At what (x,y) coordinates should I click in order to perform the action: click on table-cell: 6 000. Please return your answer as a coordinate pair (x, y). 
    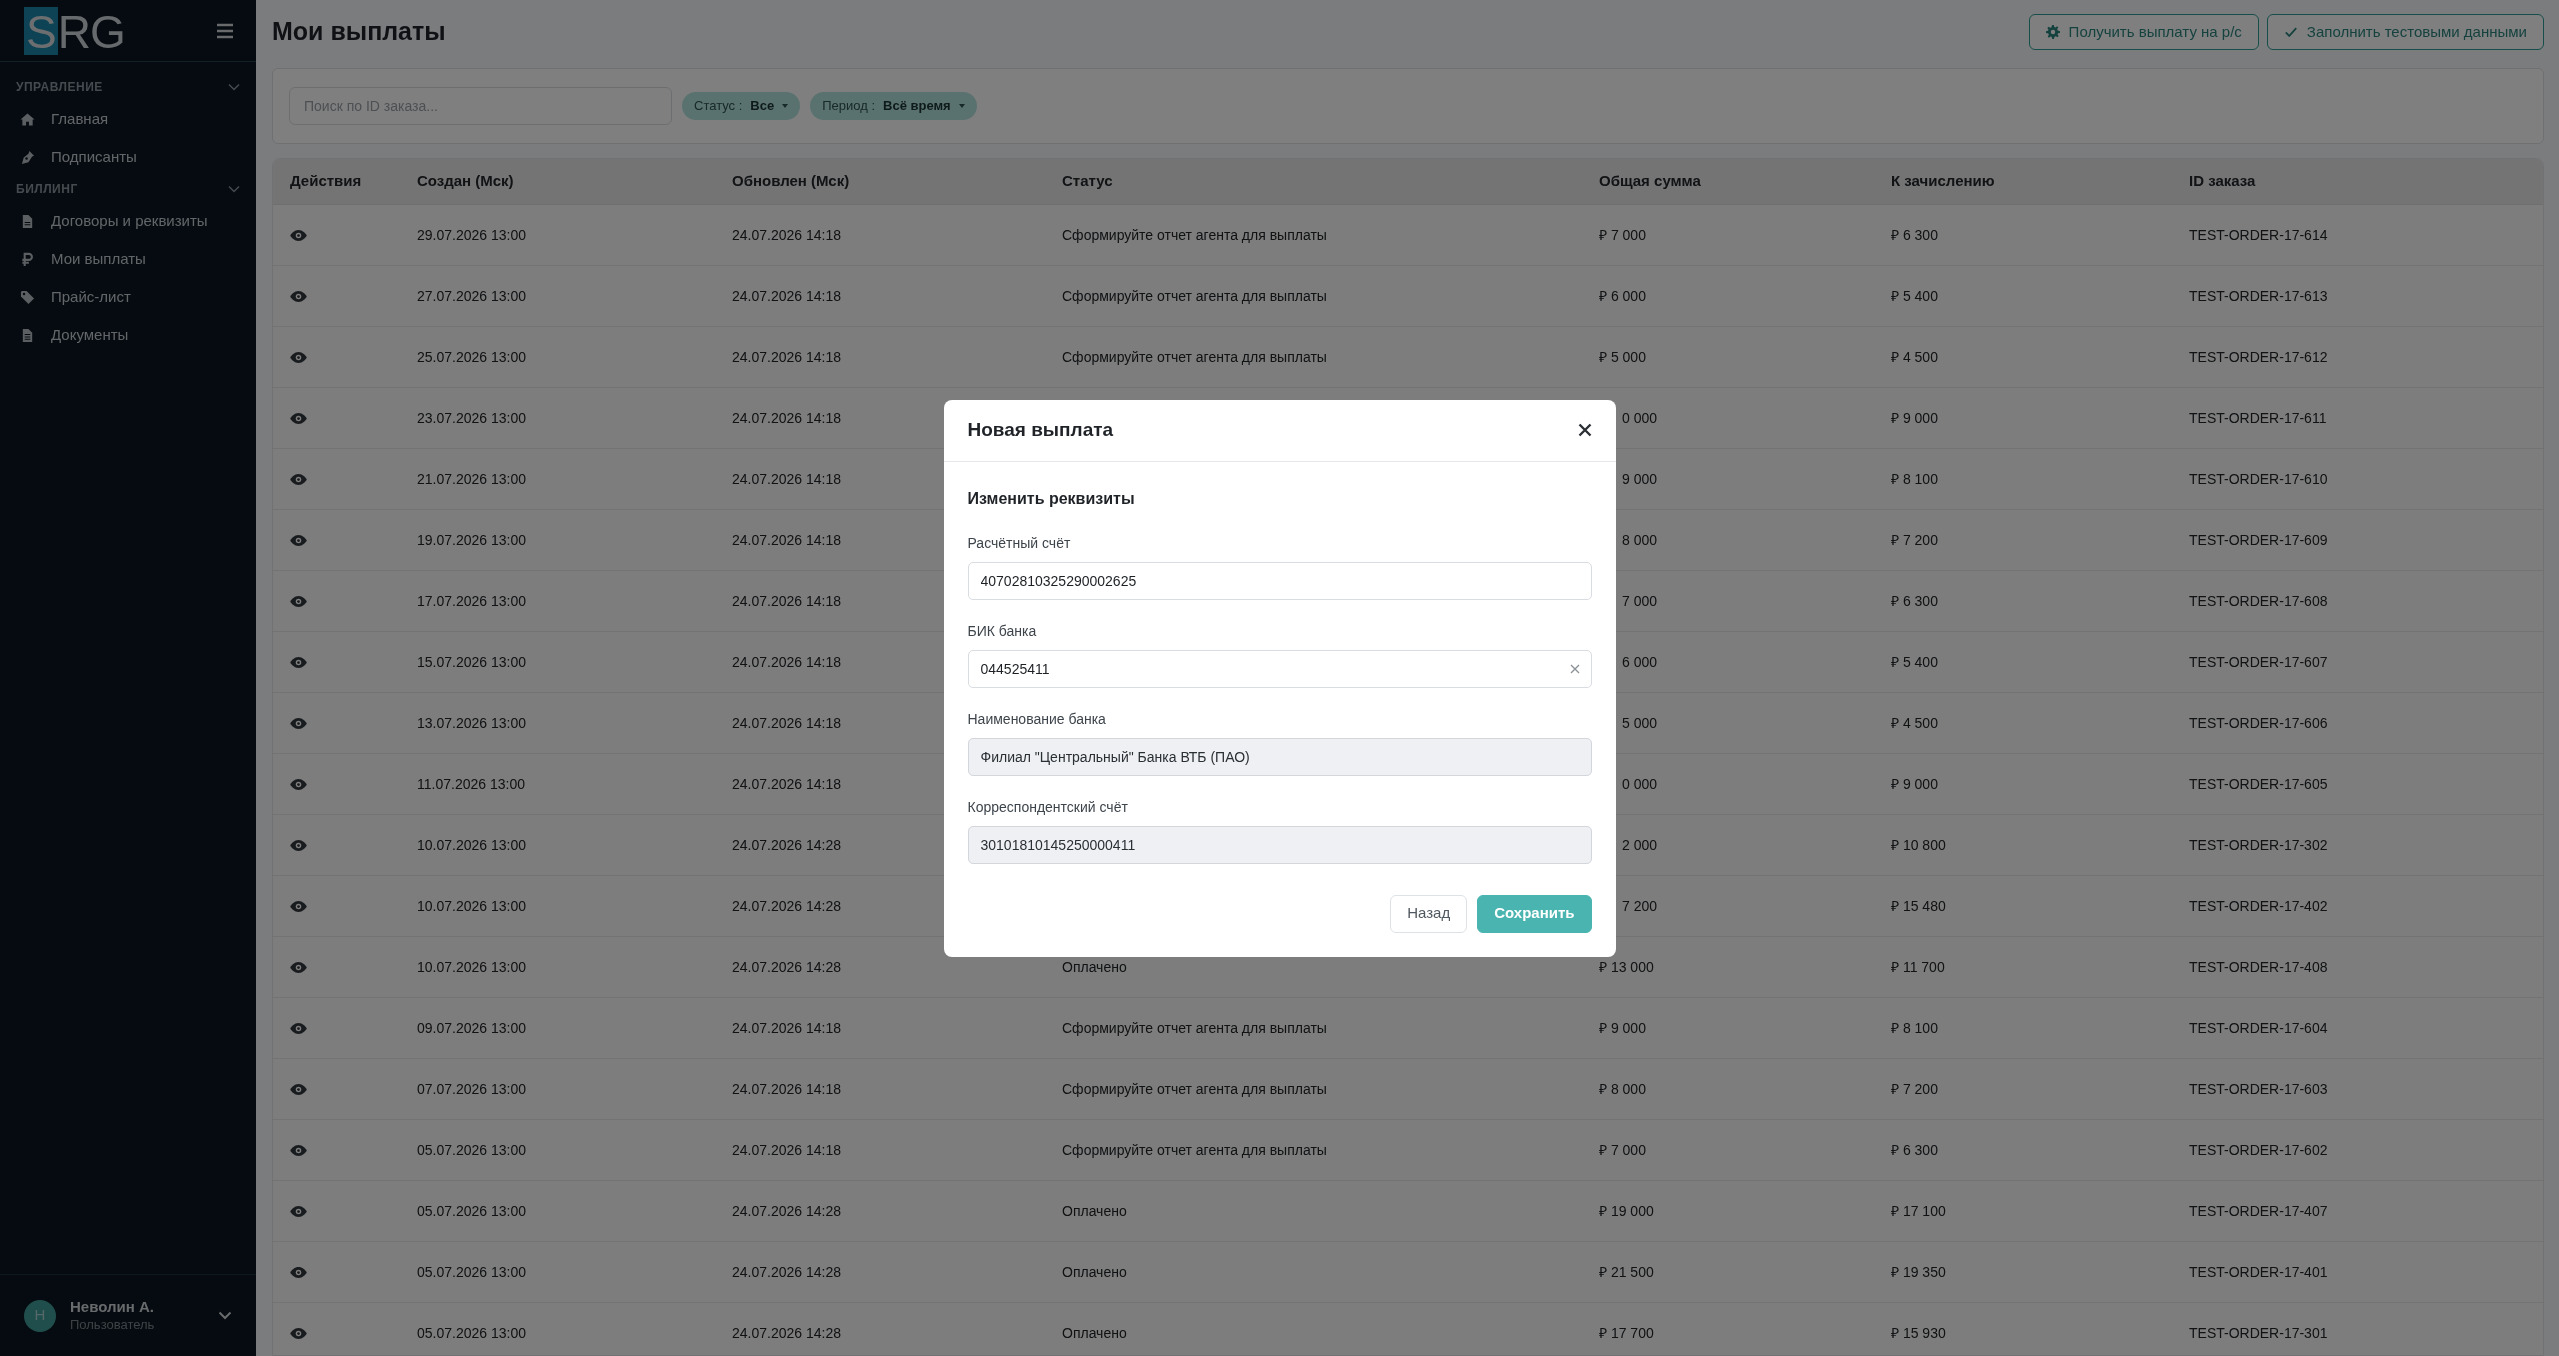
    Looking at the image, I should click on (1640, 661).